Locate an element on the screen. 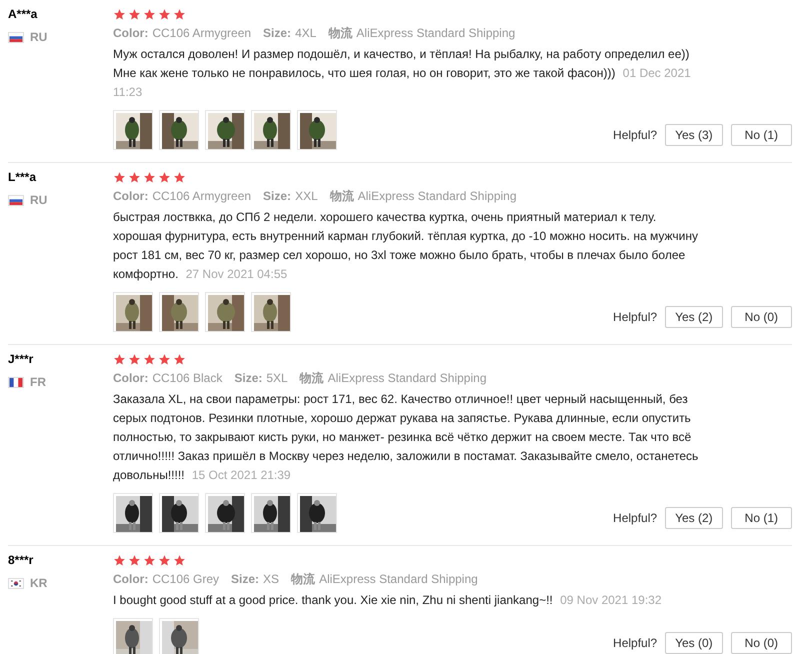 Image resolution: width=800 pixels, height=654 pixels. yes-vote-button: Yes (0) is located at coordinates (694, 643).